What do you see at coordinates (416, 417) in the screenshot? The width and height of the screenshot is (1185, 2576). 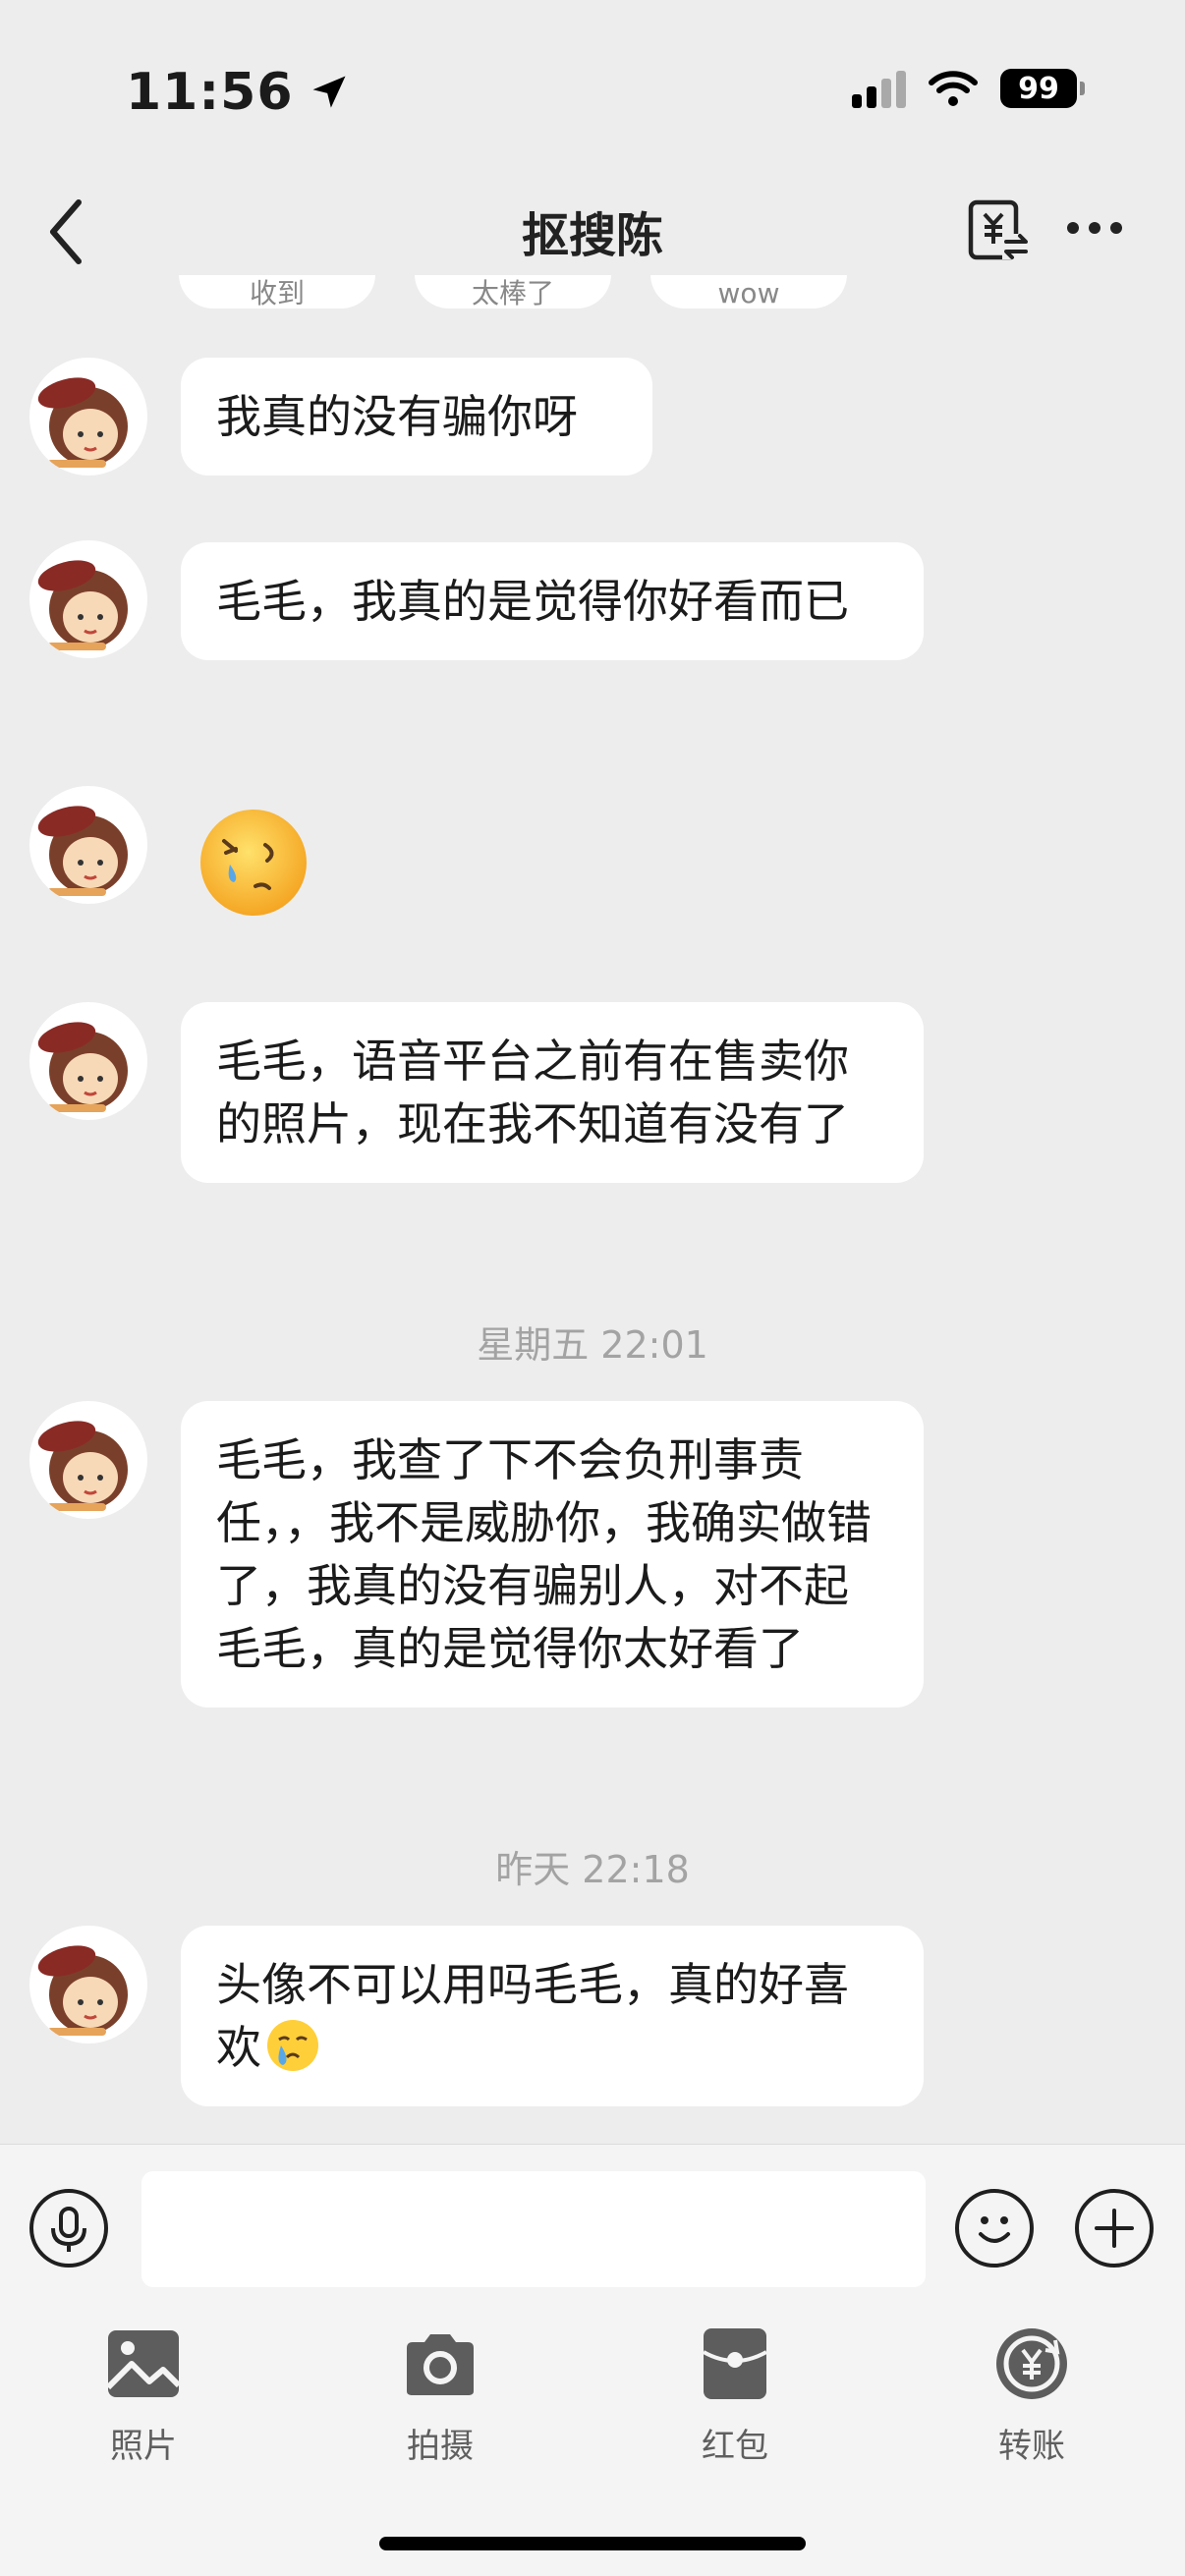 I see `message-bubble: 我真的没有骗你呀` at bounding box center [416, 417].